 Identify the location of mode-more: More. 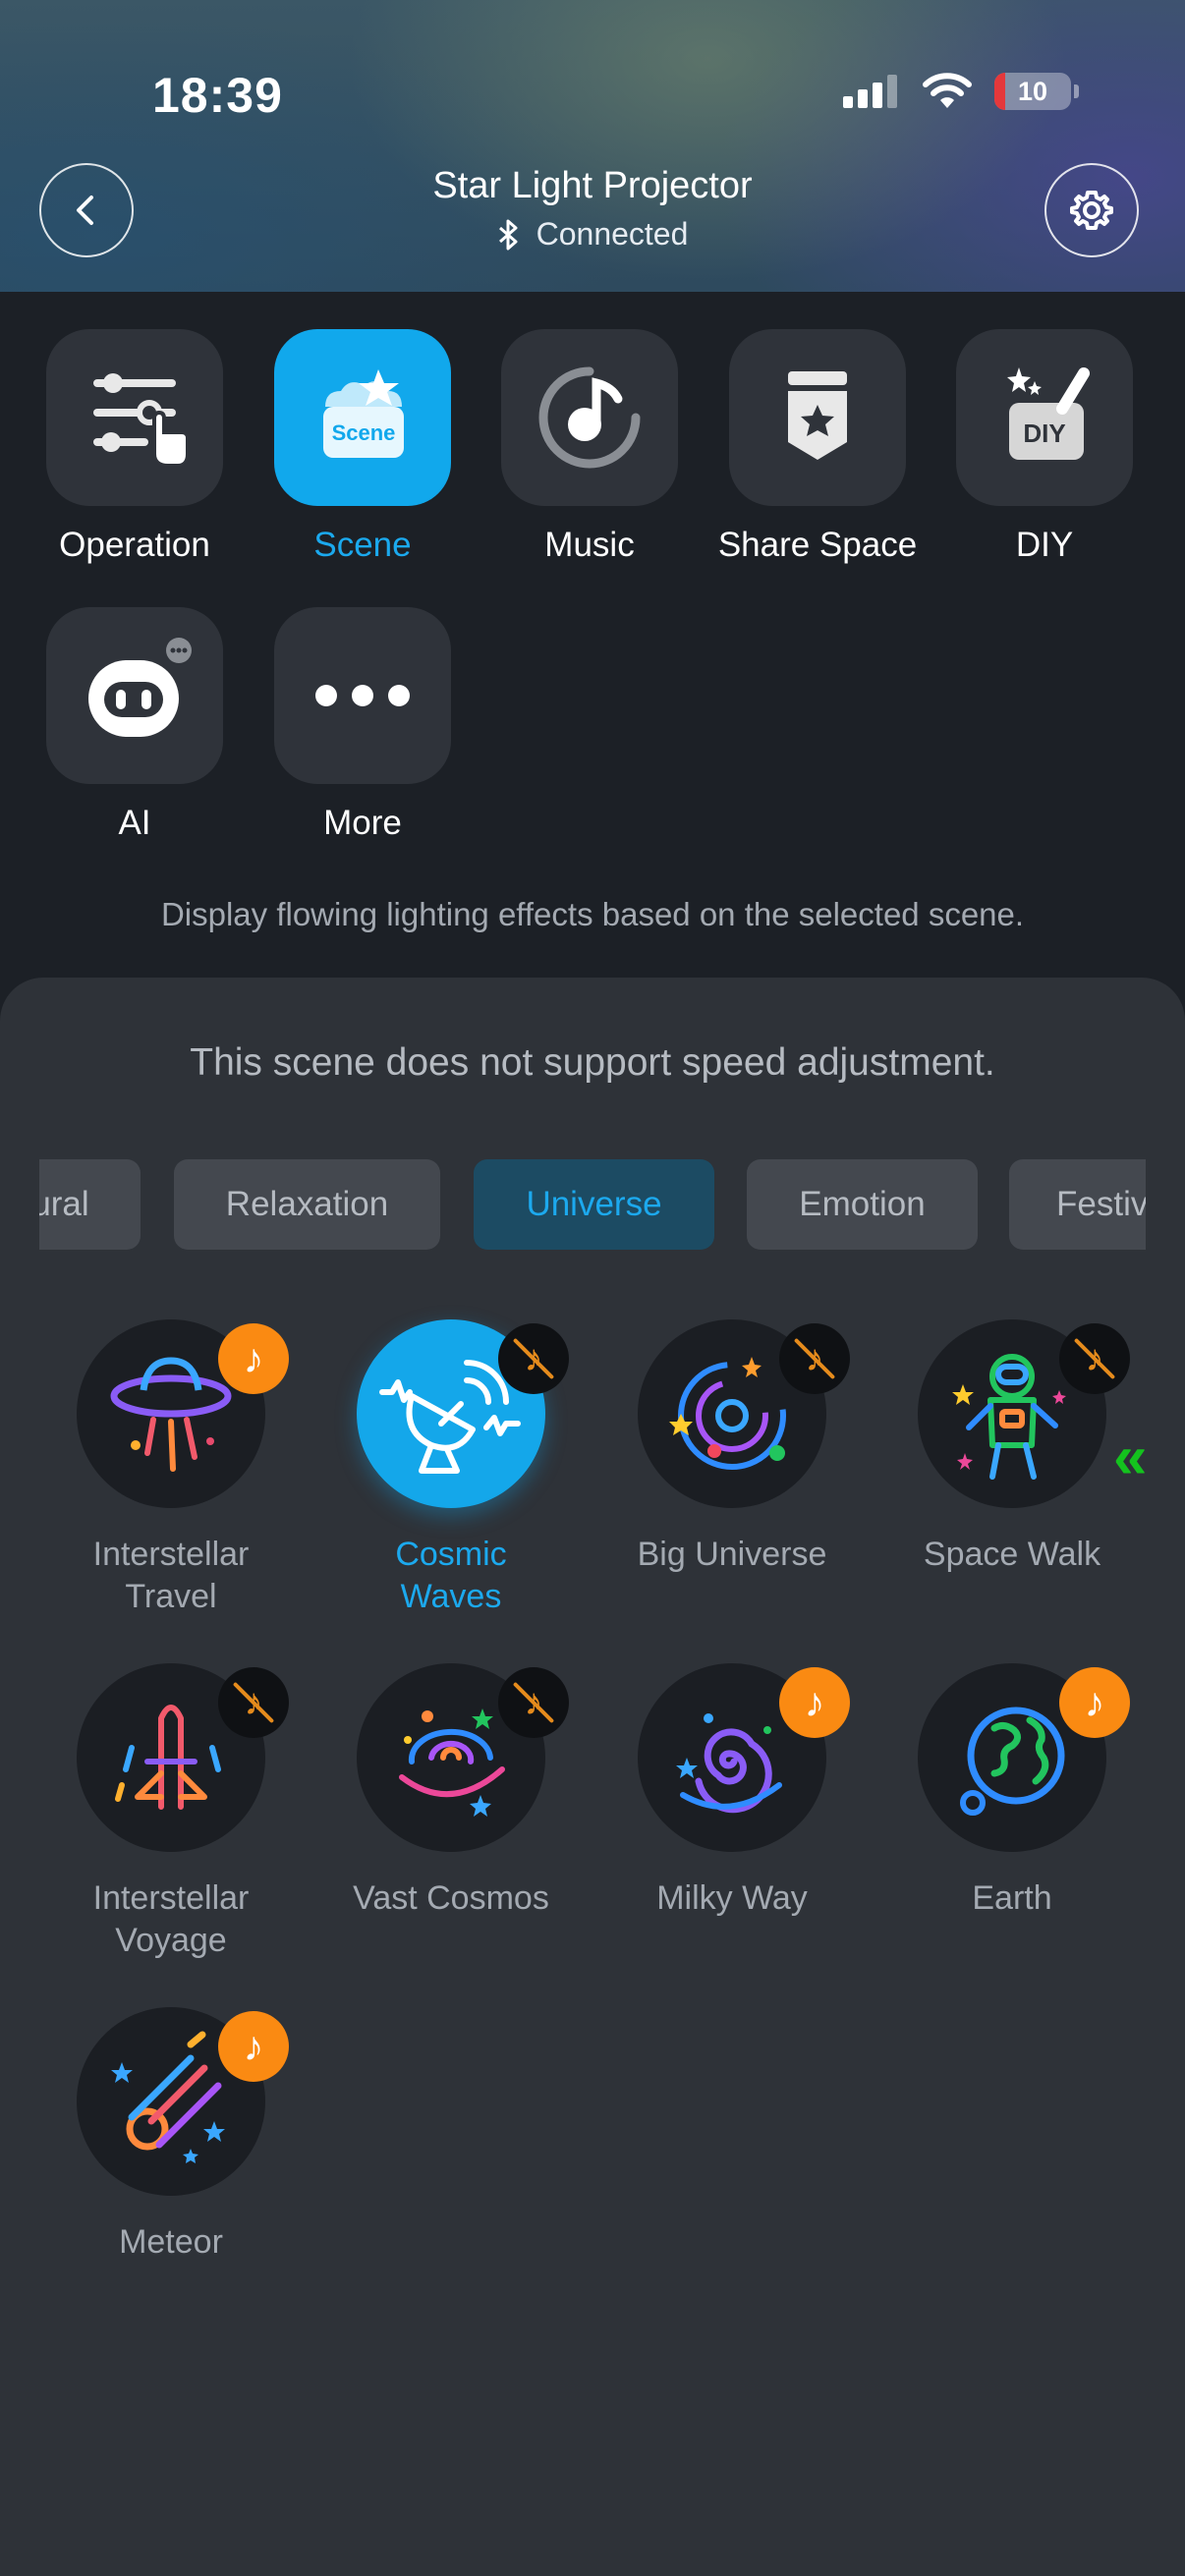
(363, 725).